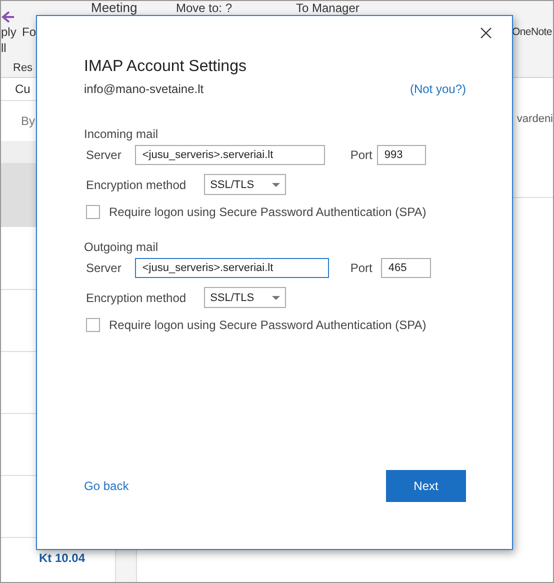 The height and width of the screenshot is (583, 554). Describe the element at coordinates (406, 268) in the screenshot. I see `port-field: 465` at that location.